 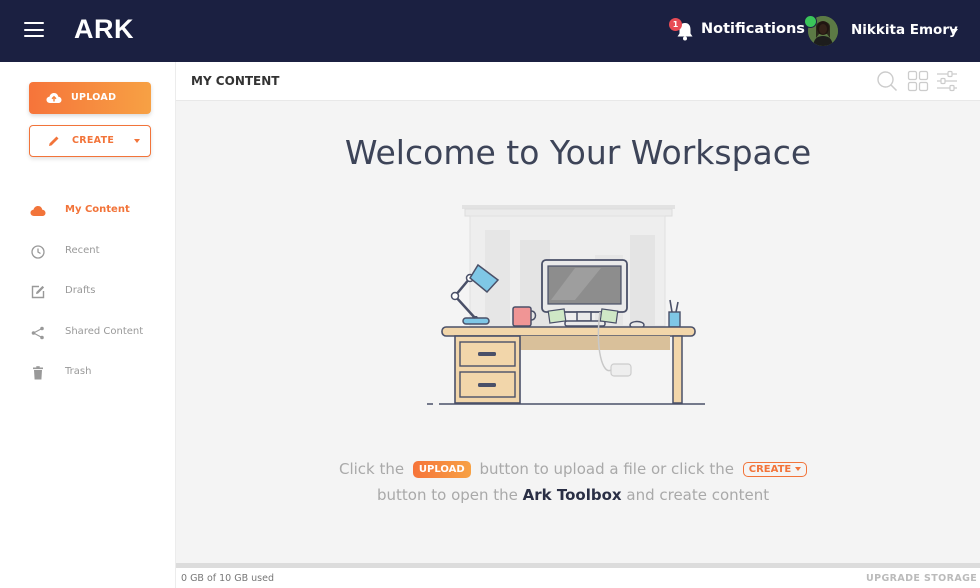 What do you see at coordinates (37, 333) in the screenshot?
I see `share-icon` at bounding box center [37, 333].